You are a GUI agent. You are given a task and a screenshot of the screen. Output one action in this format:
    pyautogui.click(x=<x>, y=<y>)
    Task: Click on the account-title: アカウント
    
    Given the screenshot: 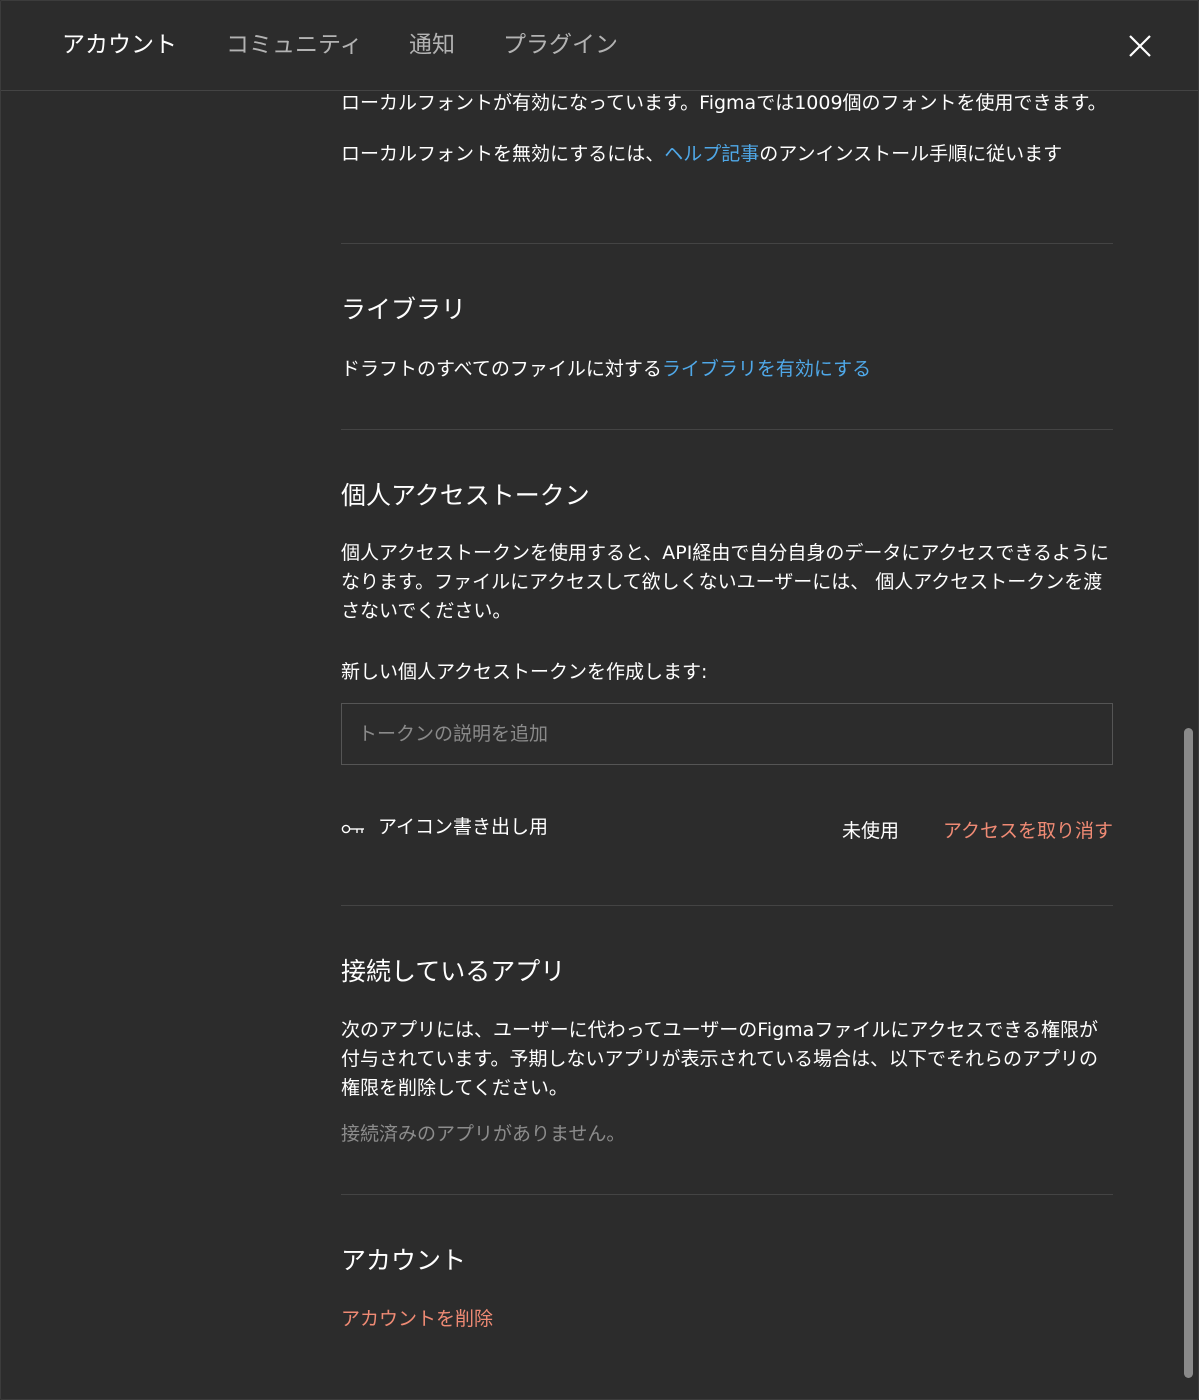 What is the action you would take?
    pyautogui.click(x=404, y=1260)
    